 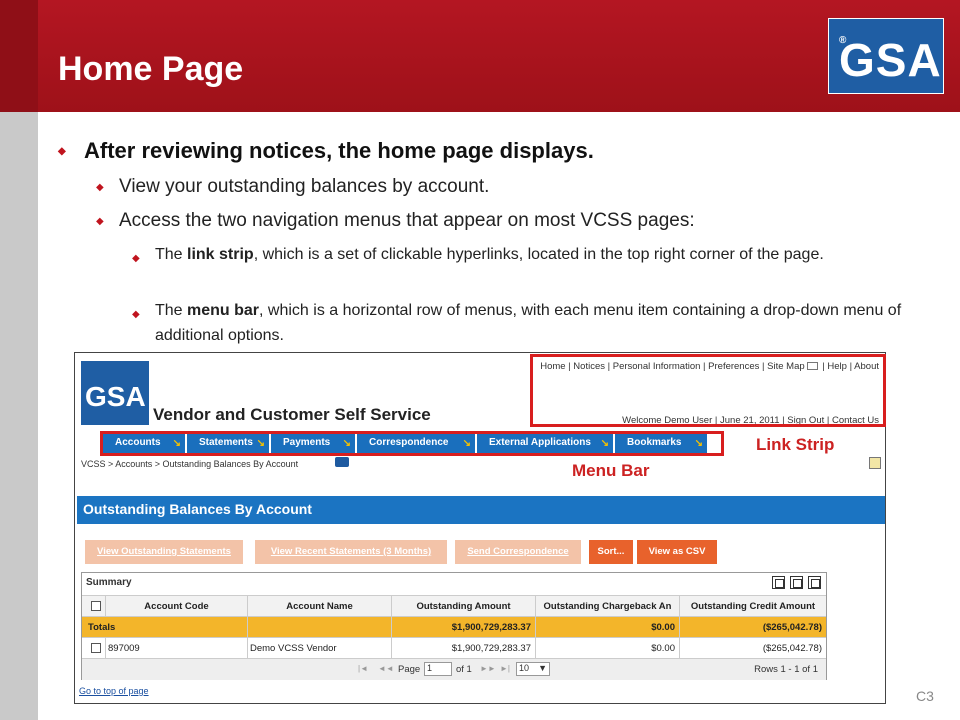 What do you see at coordinates (220, 254) in the screenshot?
I see `term-link-strip: link strip` at bounding box center [220, 254].